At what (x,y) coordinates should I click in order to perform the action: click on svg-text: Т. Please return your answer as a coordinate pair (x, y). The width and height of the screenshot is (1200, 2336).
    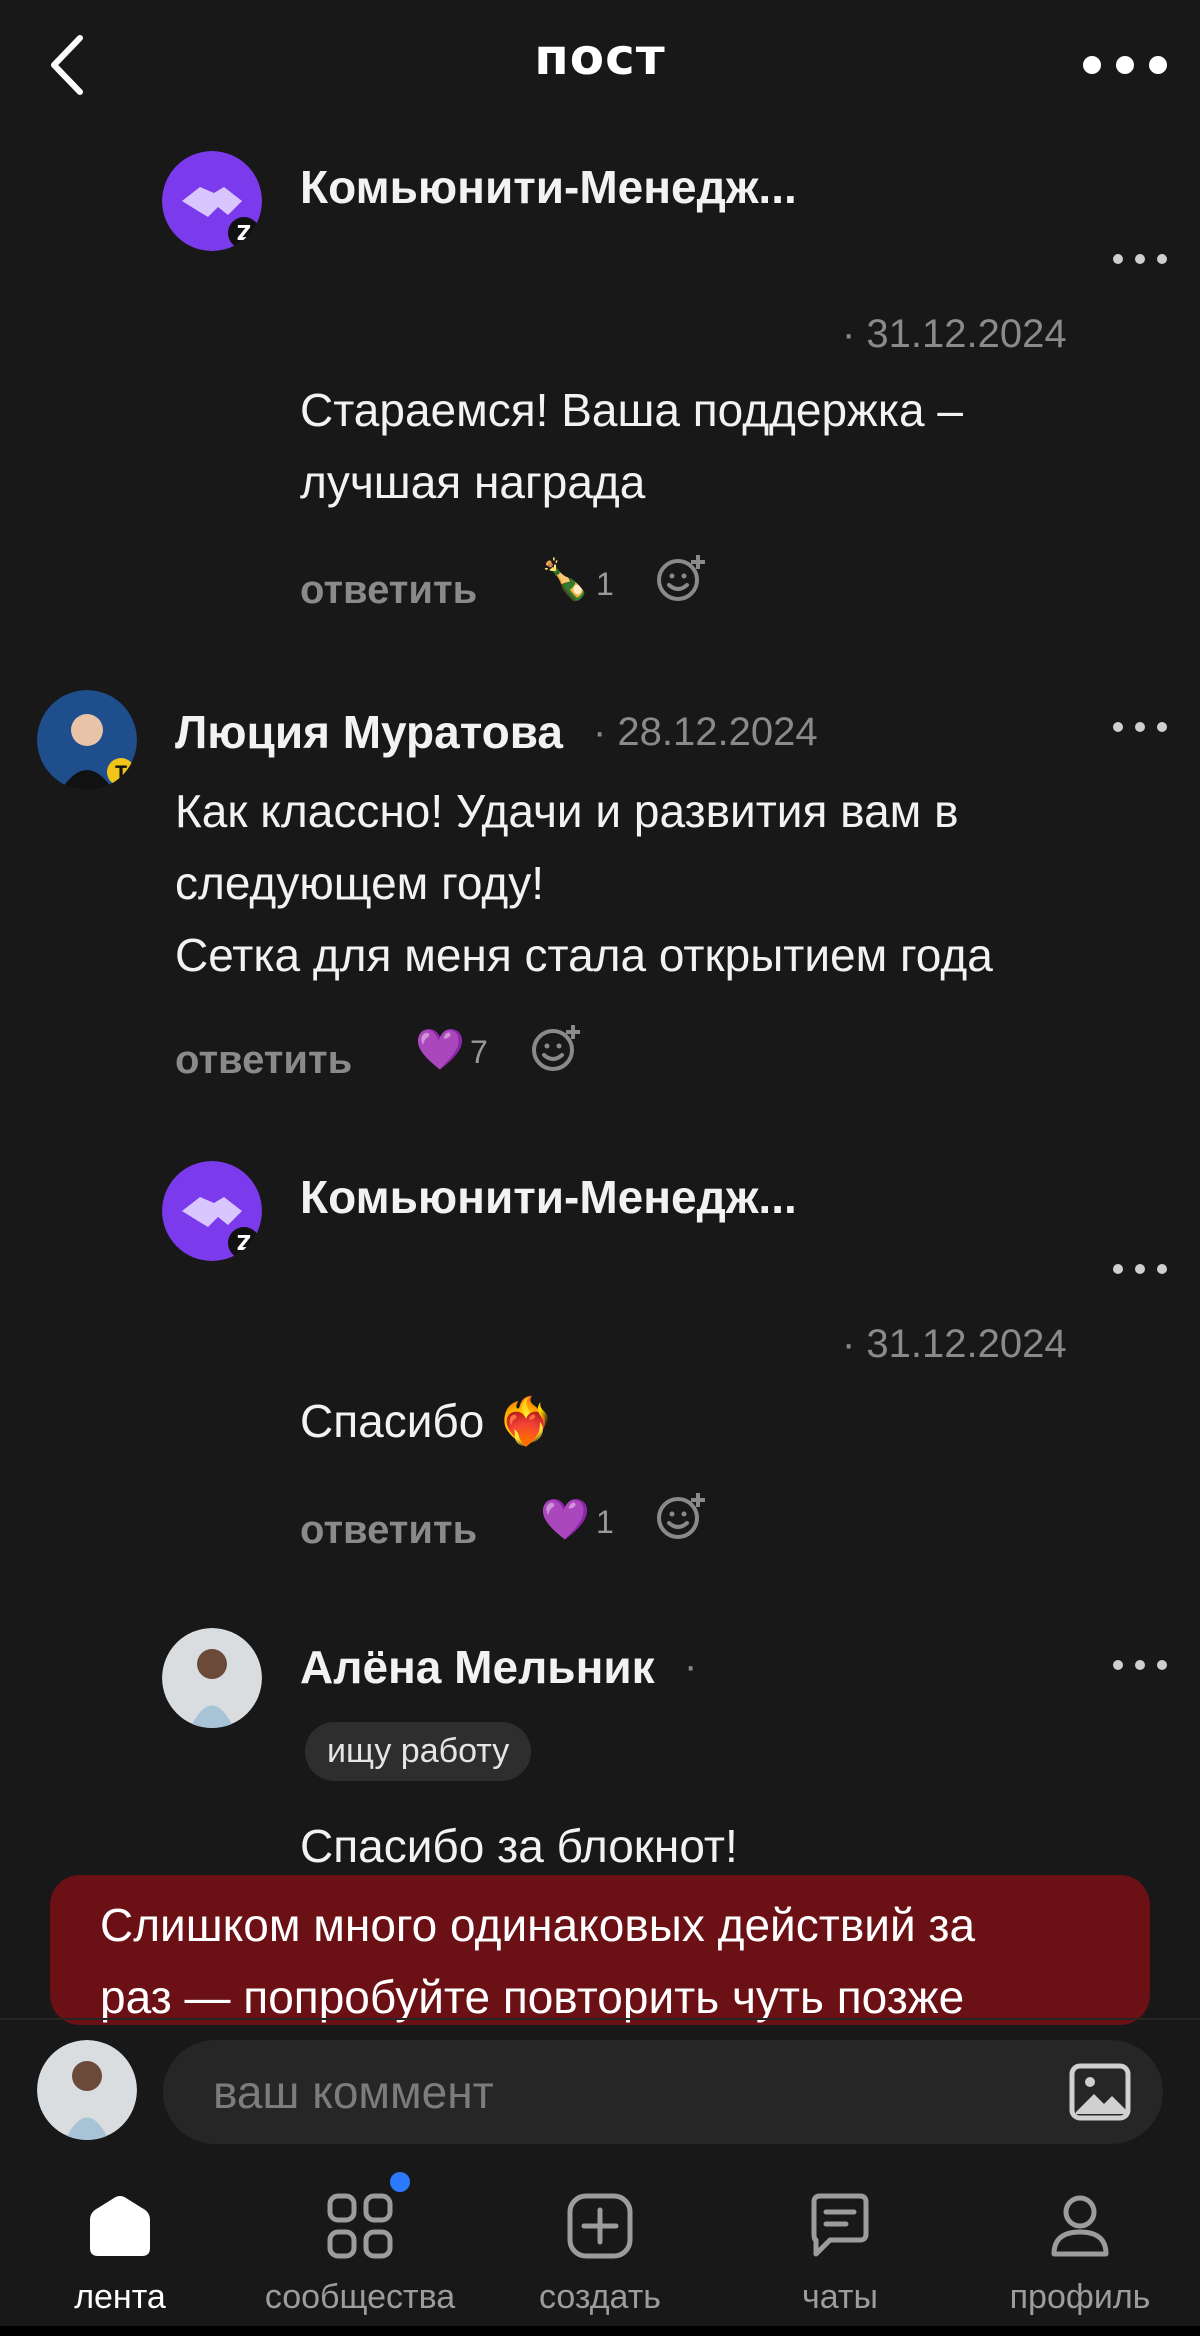
    Looking at the image, I should click on (121, 773).